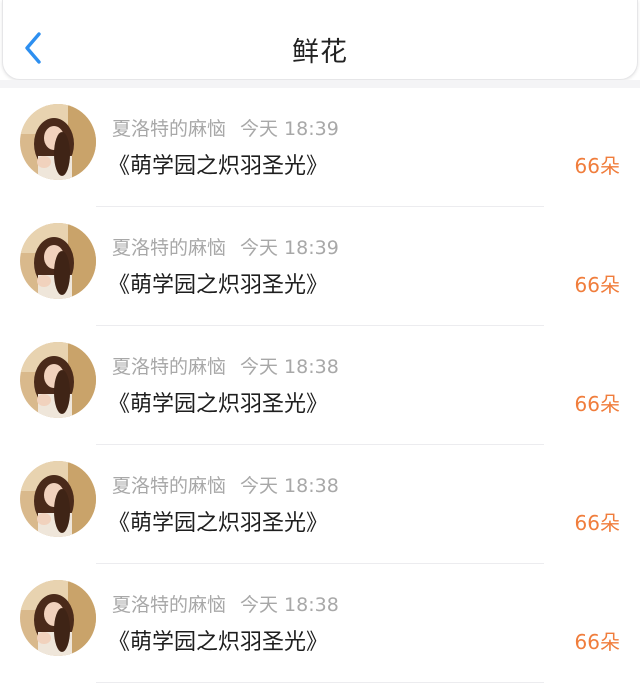 The width and height of the screenshot is (640, 686). I want to click on section-gap, so click(320, 84).